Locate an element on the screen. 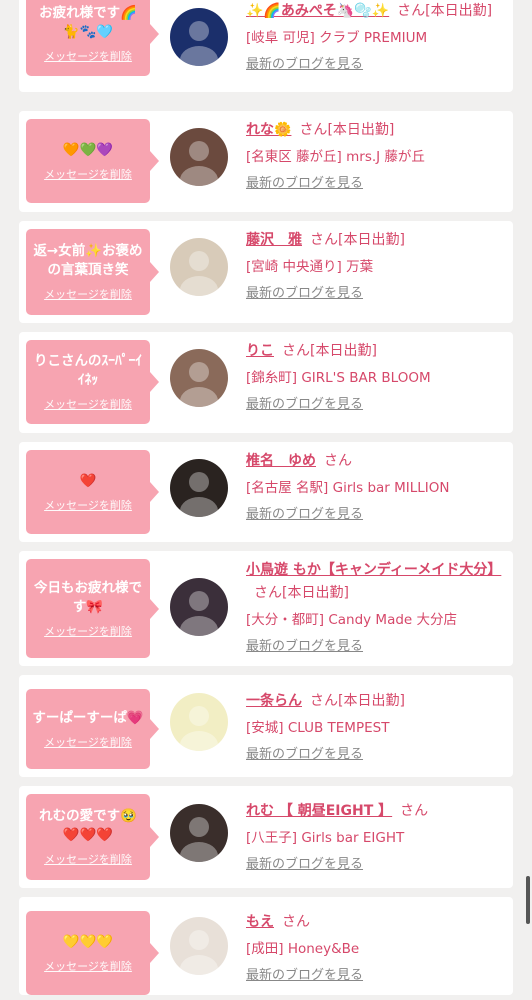 The image size is (532, 1000). scrollbar is located at coordinates (528, 900).